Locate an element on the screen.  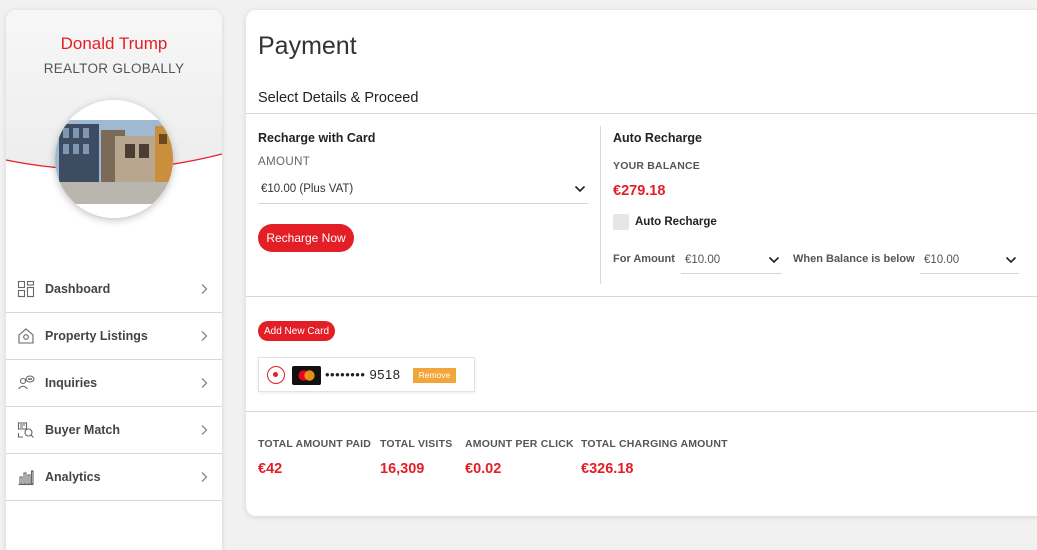
buyer-match-icon is located at coordinates (26, 430).